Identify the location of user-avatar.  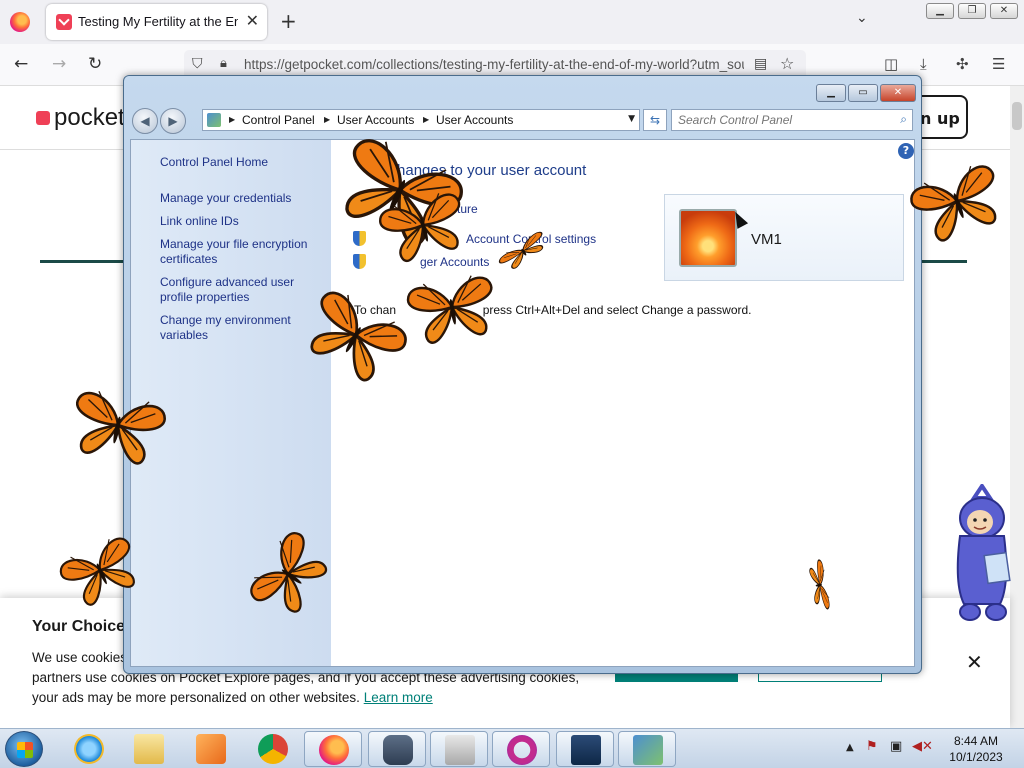
(708, 238).